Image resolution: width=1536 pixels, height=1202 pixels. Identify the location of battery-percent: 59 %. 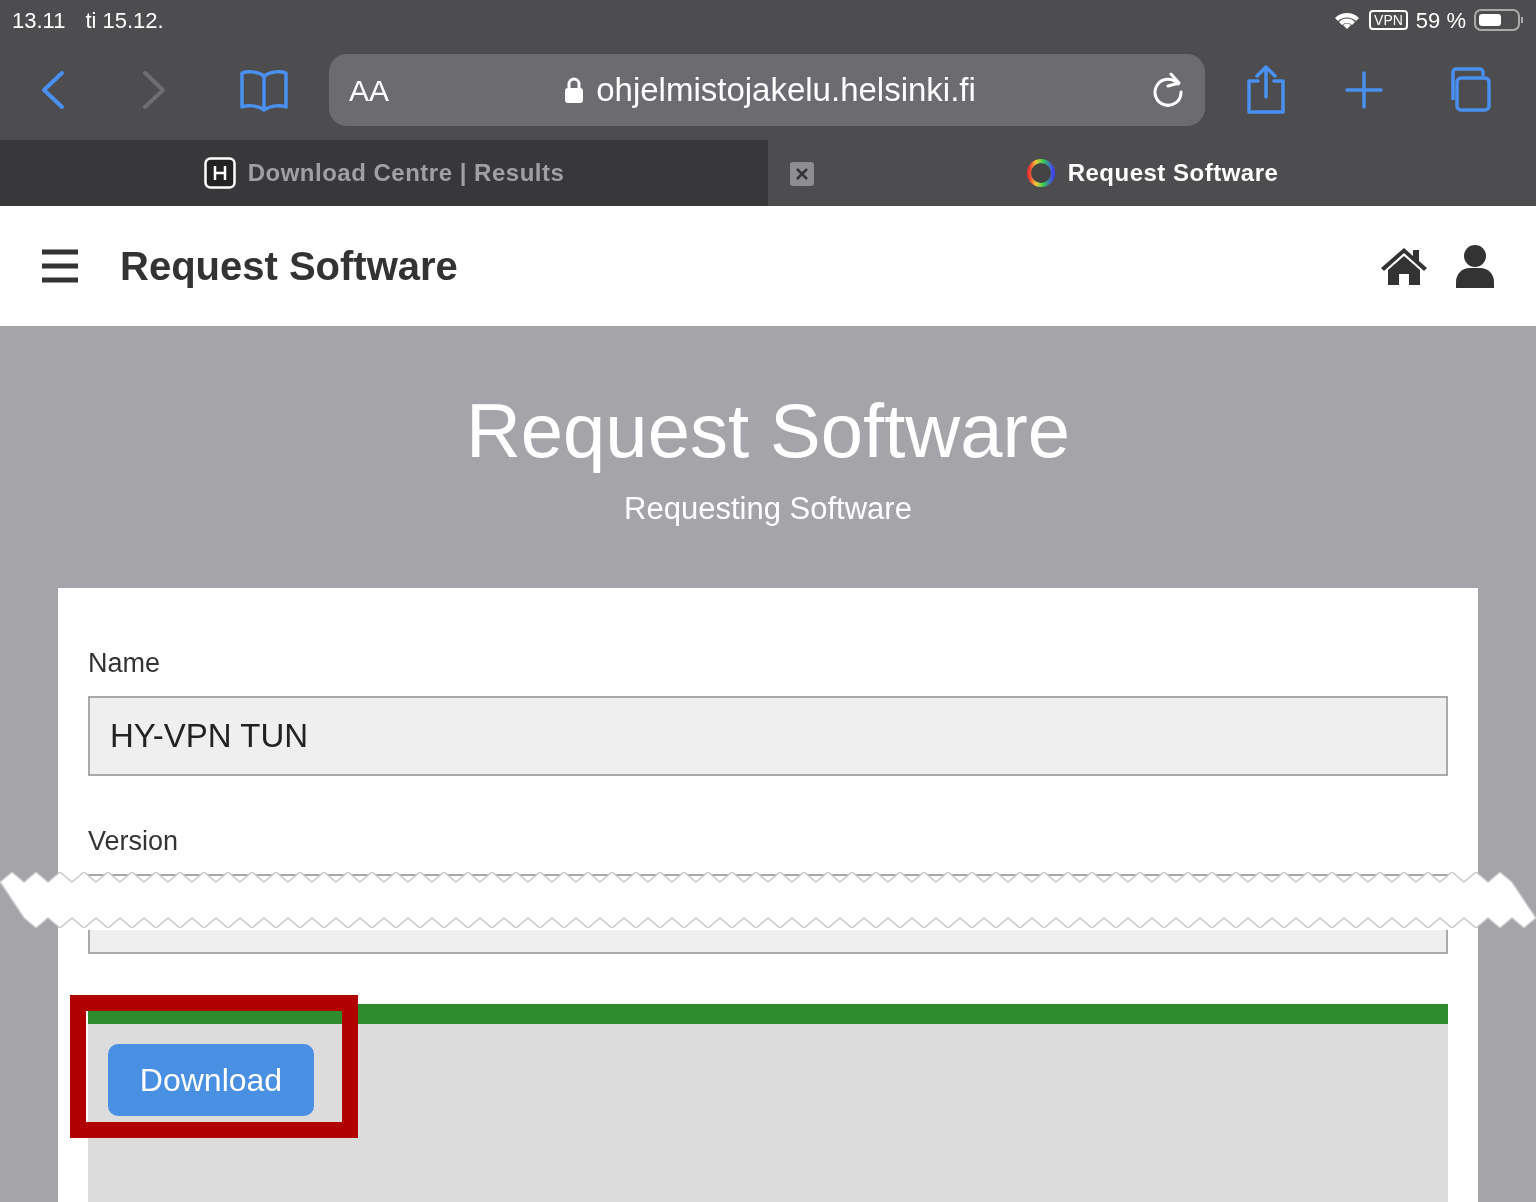
(1440, 20).